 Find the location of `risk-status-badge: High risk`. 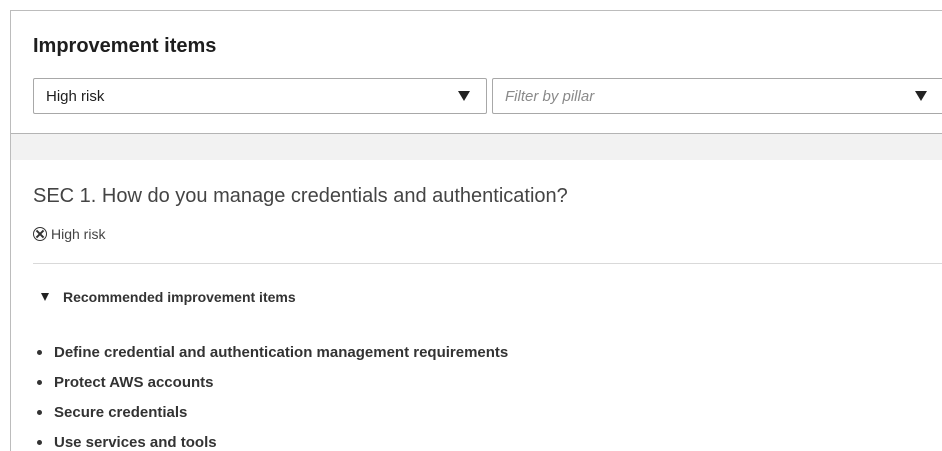

risk-status-badge: High risk is located at coordinates (69, 234).